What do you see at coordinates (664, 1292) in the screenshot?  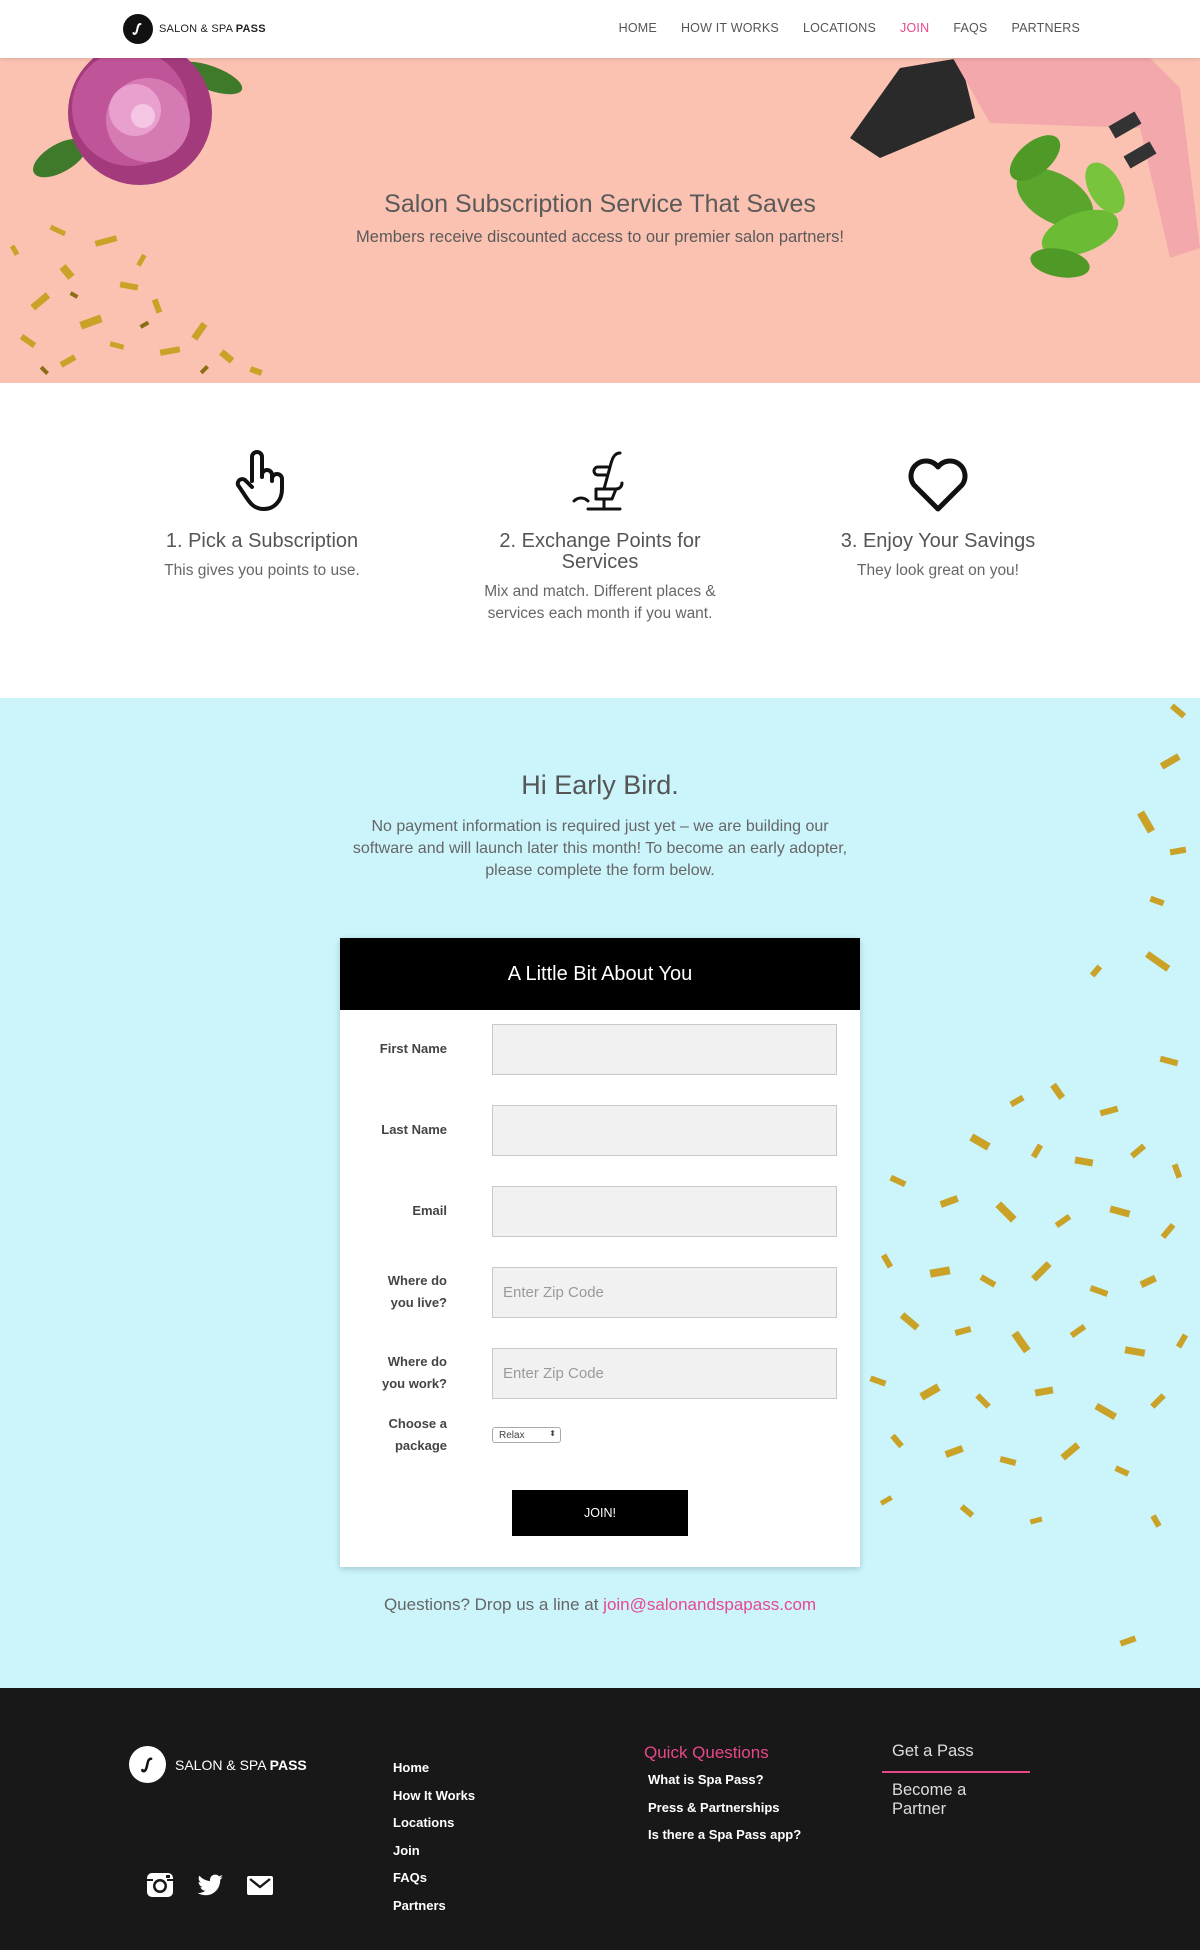 I see `home-zip-input` at bounding box center [664, 1292].